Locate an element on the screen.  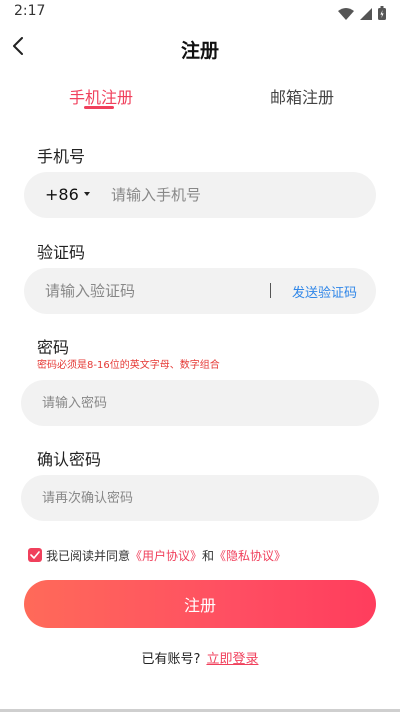
password-hint: 密码必须是8-16位的英文字母、数字组合 is located at coordinates (128, 365).